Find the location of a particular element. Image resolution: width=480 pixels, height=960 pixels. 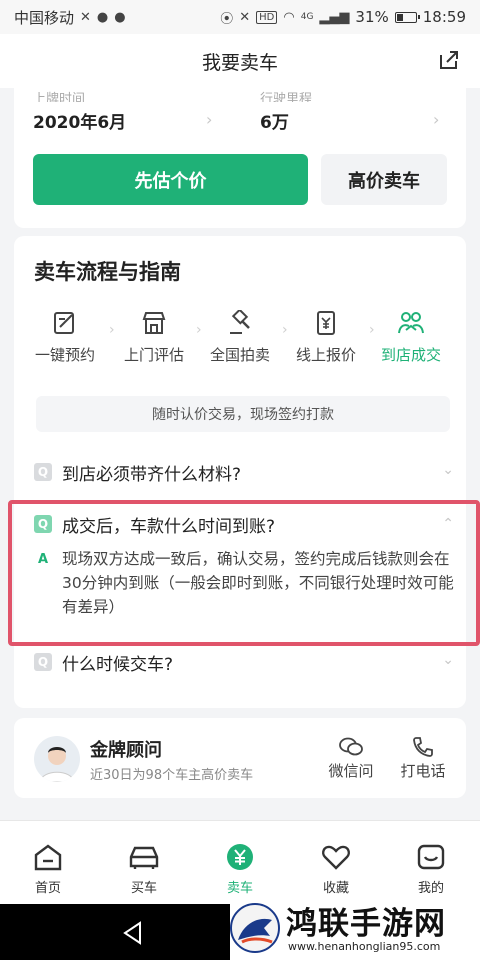

status-bar: 中国移动 ✕ ● ● ⦿ ✕ HD ◠ 4G ▂▄▆ 31% 18:59 is located at coordinates (240, 17).